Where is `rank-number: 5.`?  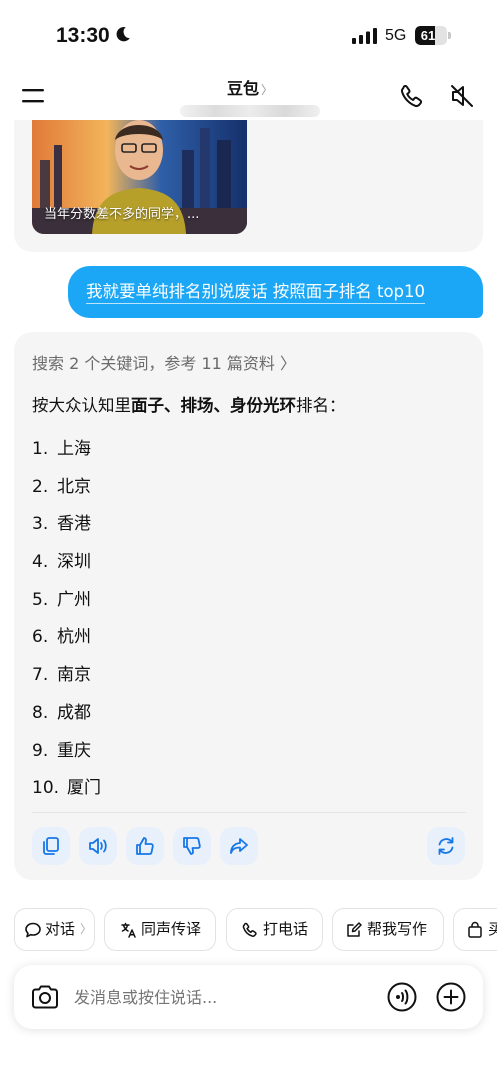 rank-number: 5. is located at coordinates (40, 599).